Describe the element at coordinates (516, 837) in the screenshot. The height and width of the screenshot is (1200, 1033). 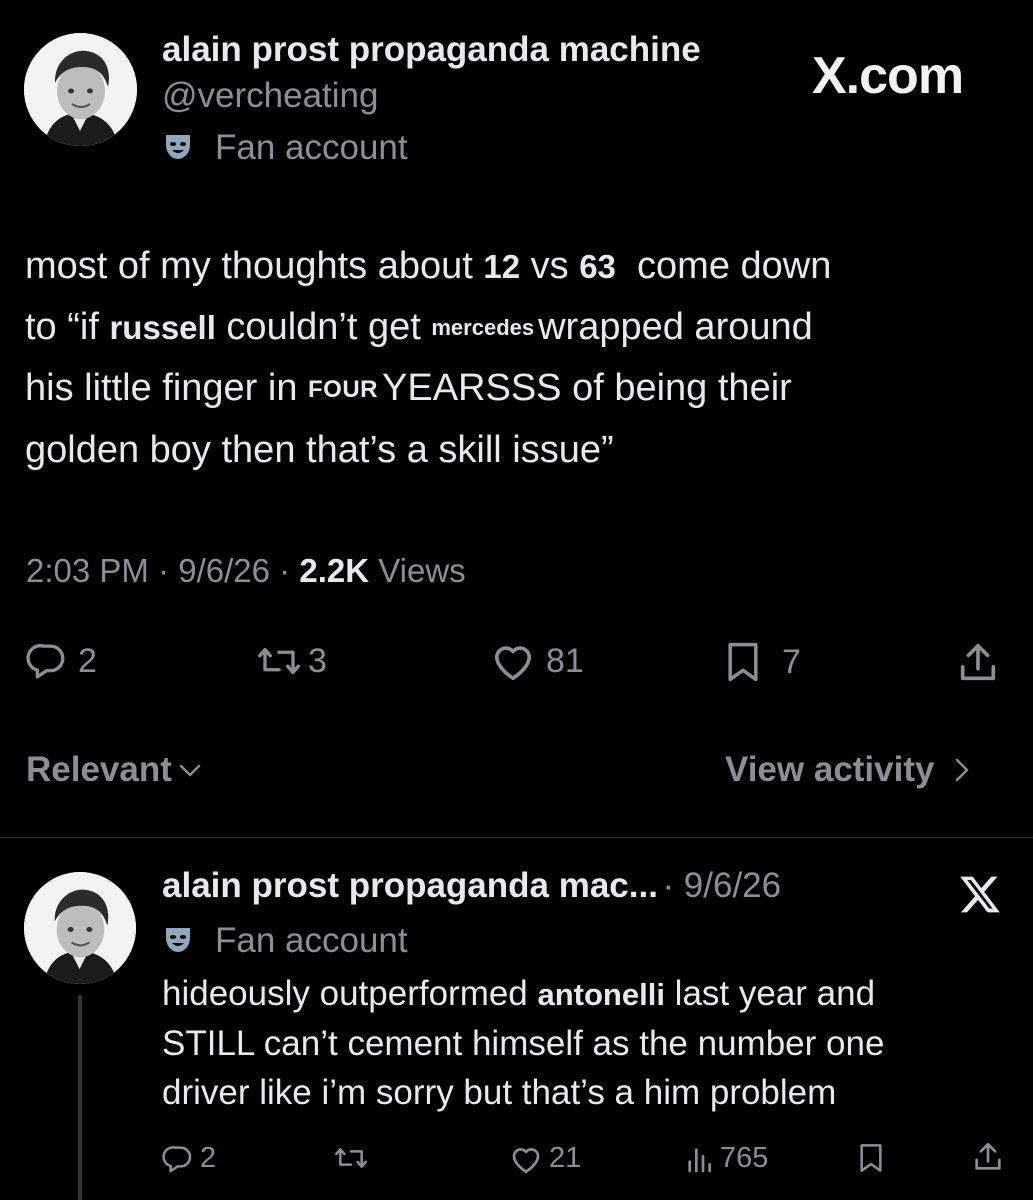
I see `divider` at that location.